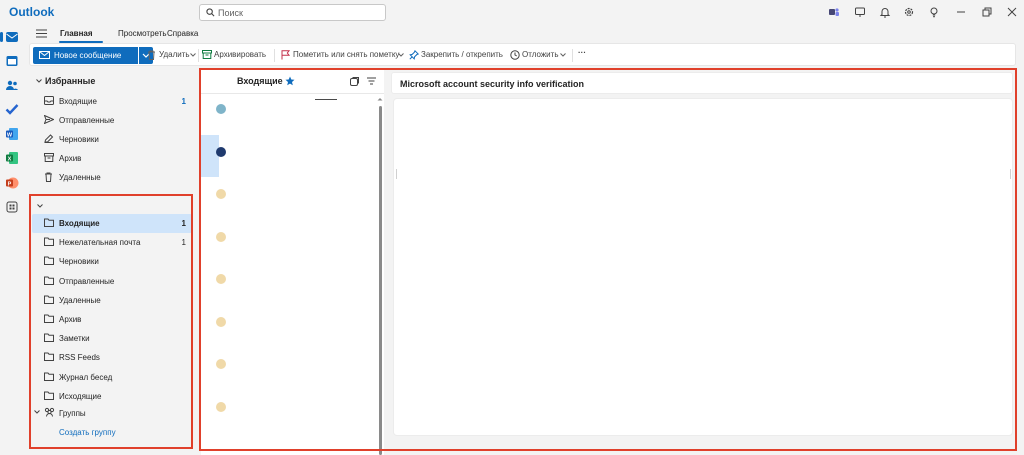 This screenshot has width=1024, height=455. I want to click on tab-home: Главная, so click(76, 33).